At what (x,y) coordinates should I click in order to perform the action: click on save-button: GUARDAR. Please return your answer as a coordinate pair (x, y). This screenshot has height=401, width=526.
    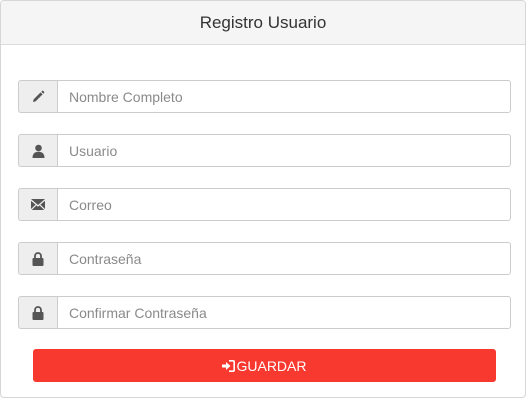
    Looking at the image, I should click on (264, 365).